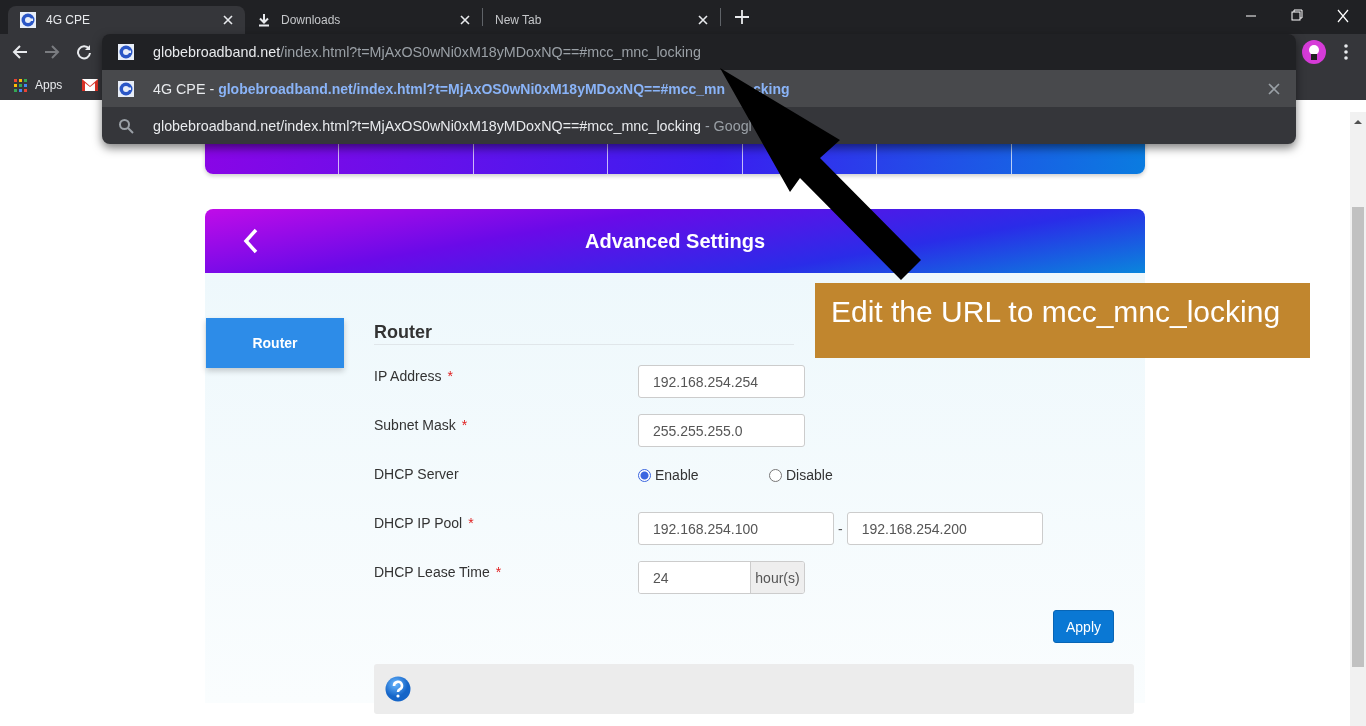  Describe the element at coordinates (674, 240) in the screenshot. I see `panel-title: Advanced Settings` at that location.